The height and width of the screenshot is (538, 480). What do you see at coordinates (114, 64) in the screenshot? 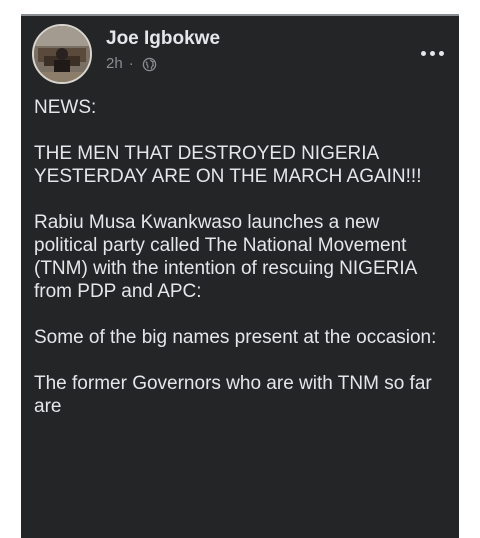
I see `post-time: 2h` at bounding box center [114, 64].